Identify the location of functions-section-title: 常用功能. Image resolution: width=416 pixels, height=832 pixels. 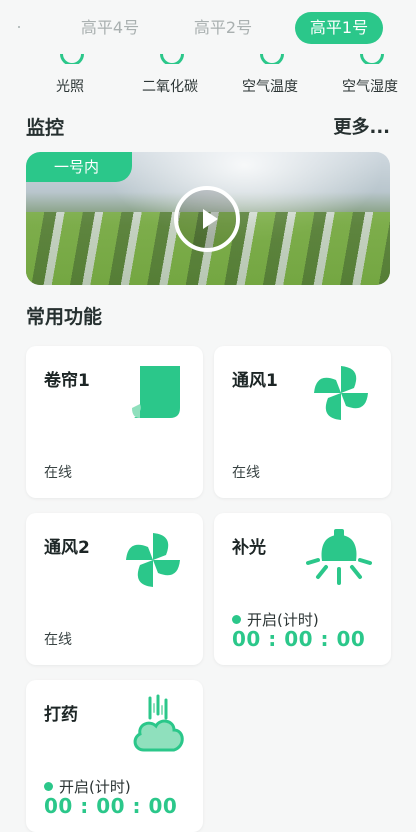
(64, 317).